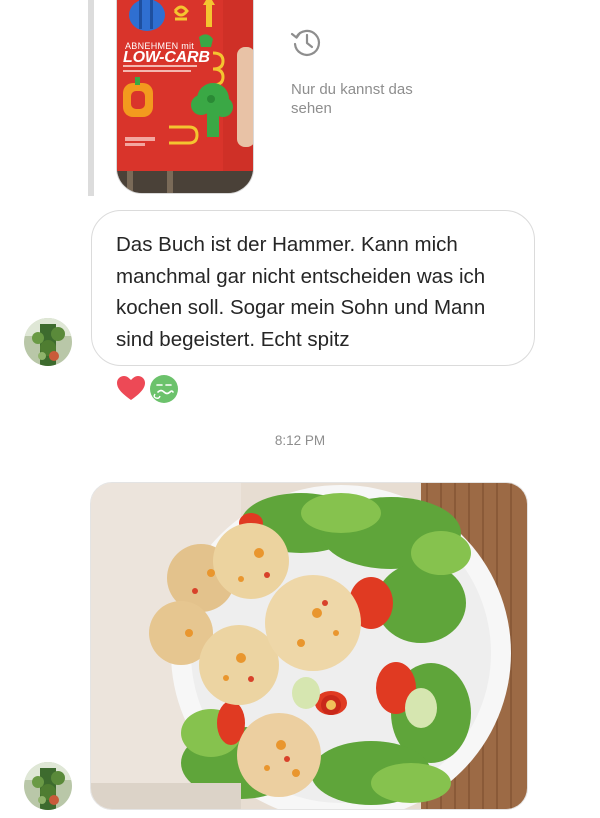 This screenshot has width=600, height=818. I want to click on heart-reaction-icon, so click(131, 389).